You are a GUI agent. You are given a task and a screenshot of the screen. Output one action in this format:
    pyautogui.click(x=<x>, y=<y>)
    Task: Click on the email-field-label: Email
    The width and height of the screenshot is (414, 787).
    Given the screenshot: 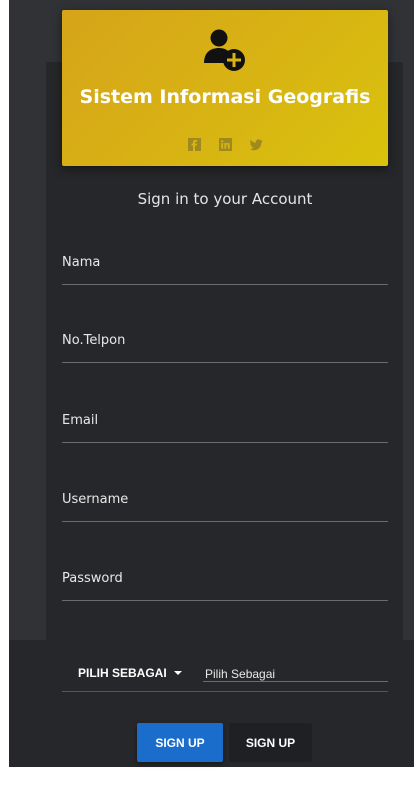 What is the action you would take?
    pyautogui.click(x=80, y=420)
    